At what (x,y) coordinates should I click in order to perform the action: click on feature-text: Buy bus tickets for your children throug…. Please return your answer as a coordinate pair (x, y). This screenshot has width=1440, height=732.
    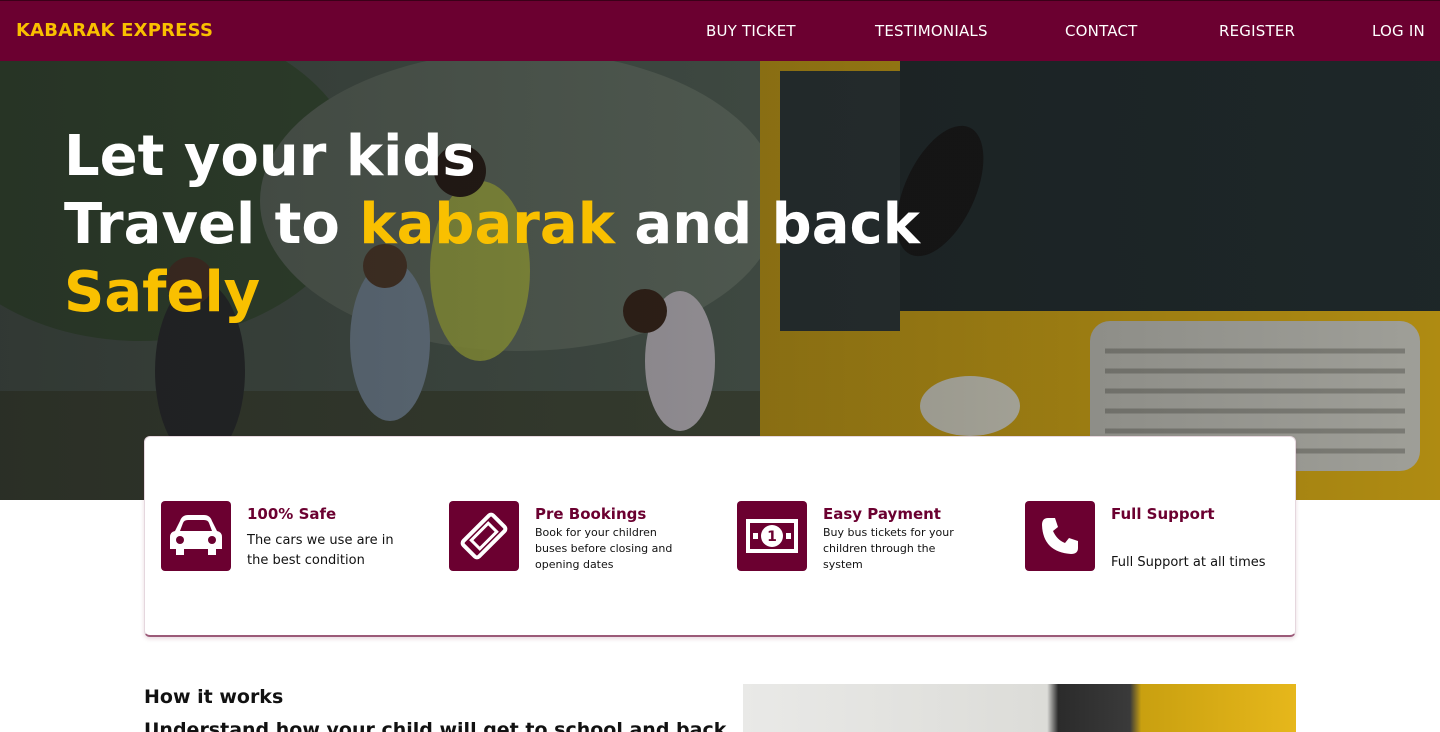
    Looking at the image, I should click on (888, 548).